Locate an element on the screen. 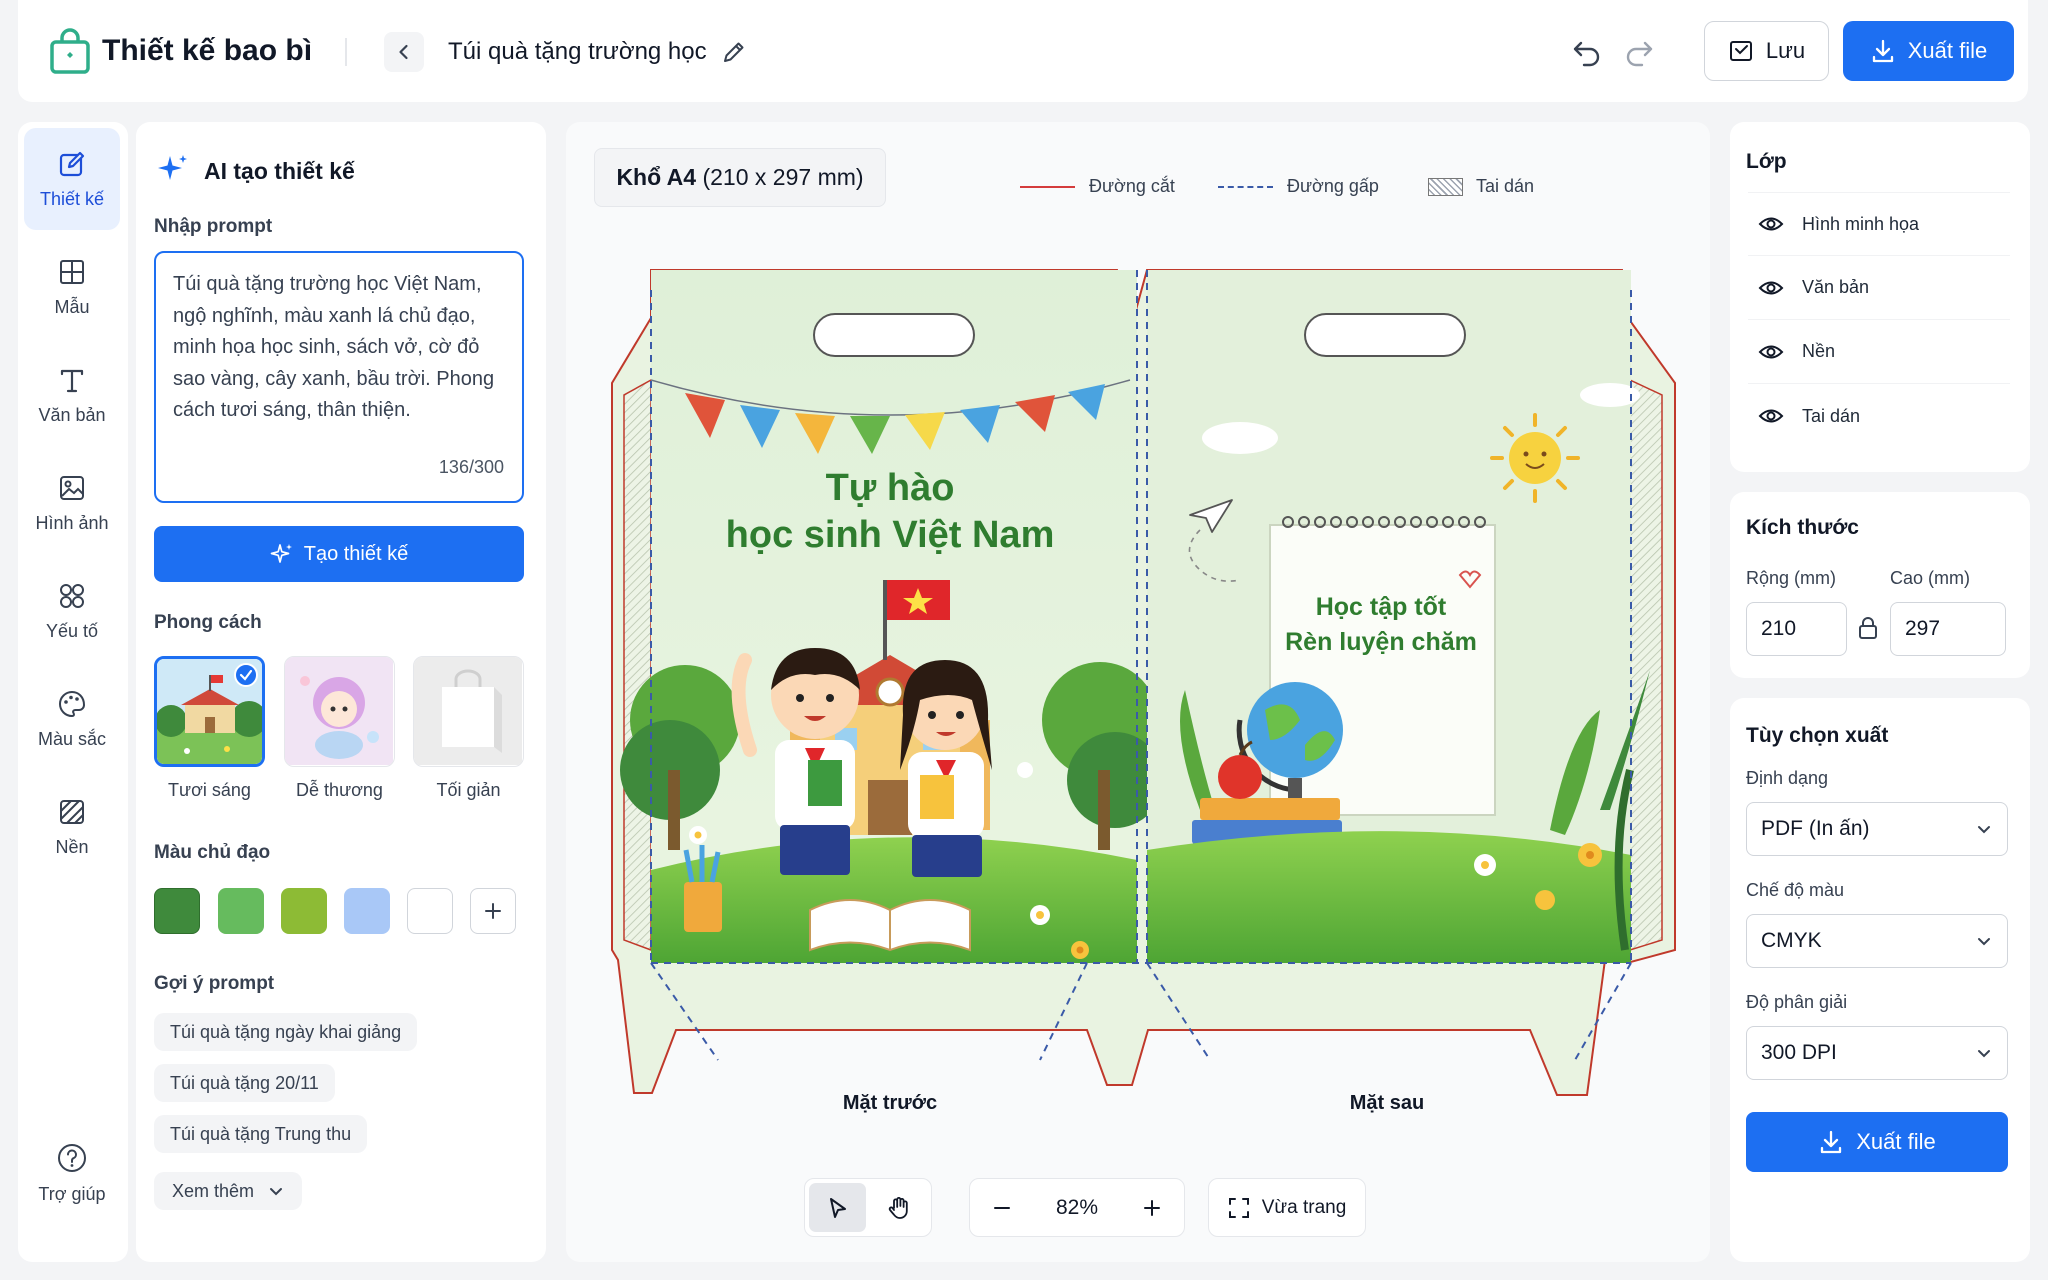  nav-item-images: Hình ảnh is located at coordinates (72, 503).